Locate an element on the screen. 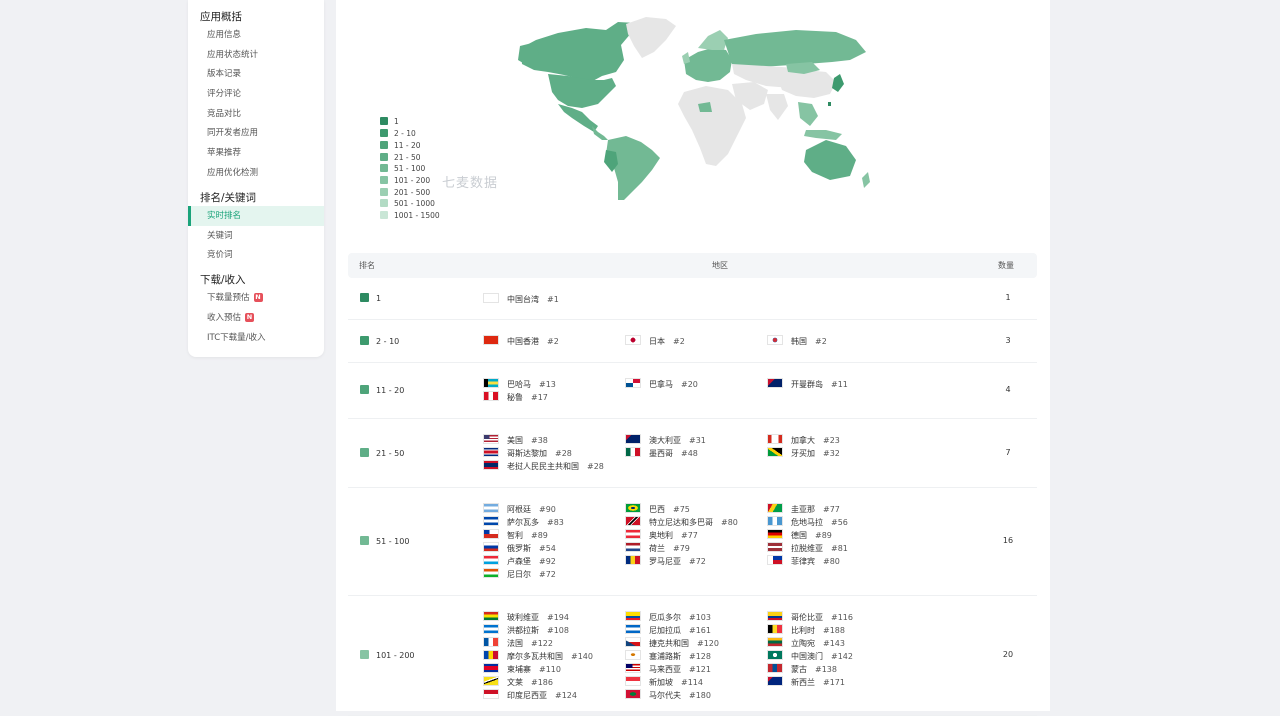  country-name: 哥斯达黎加 is located at coordinates (527, 453).